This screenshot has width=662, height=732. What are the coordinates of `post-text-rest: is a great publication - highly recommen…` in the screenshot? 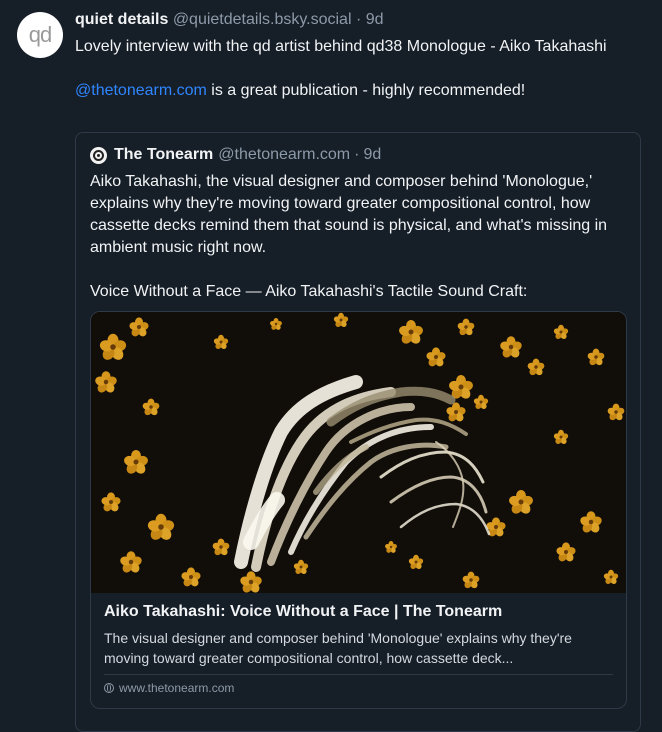 It's located at (366, 90).